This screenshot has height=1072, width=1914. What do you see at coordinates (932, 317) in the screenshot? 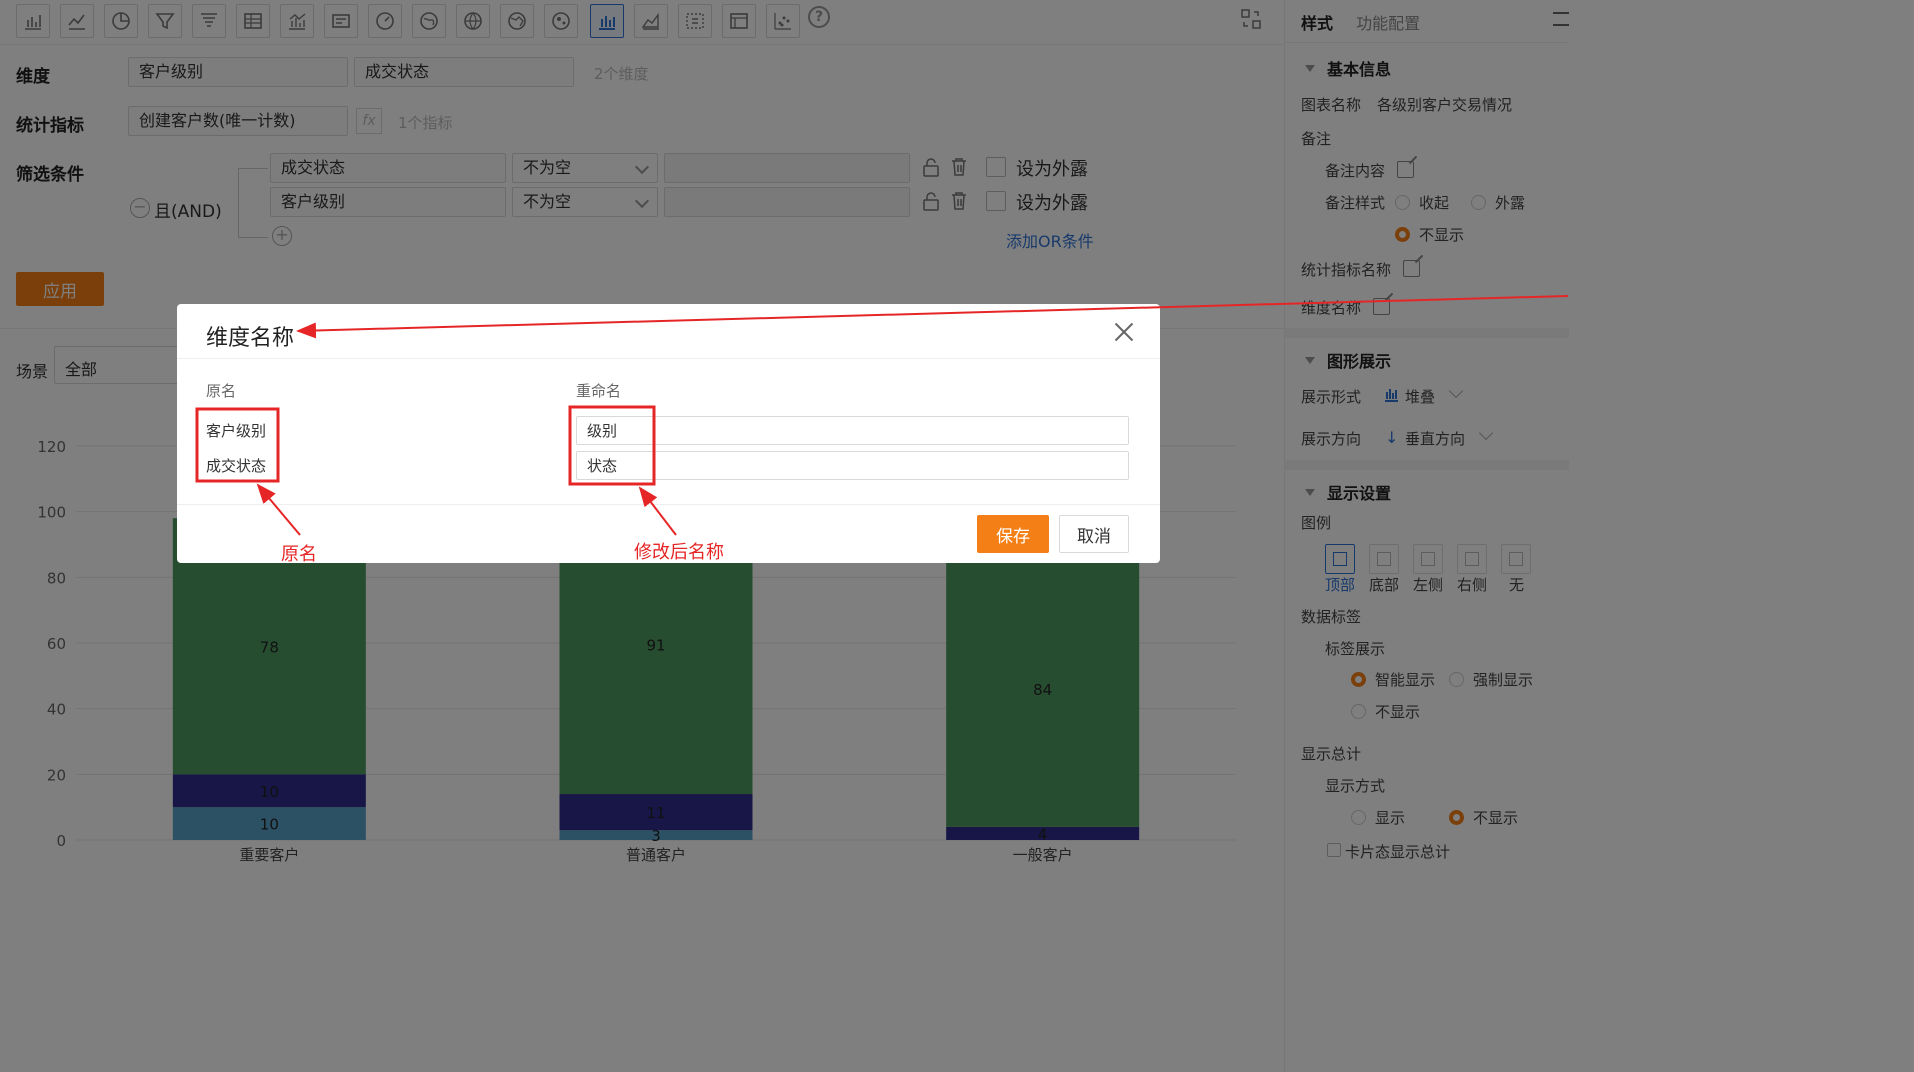
I see `arrow-to-dialog-title` at bounding box center [932, 317].